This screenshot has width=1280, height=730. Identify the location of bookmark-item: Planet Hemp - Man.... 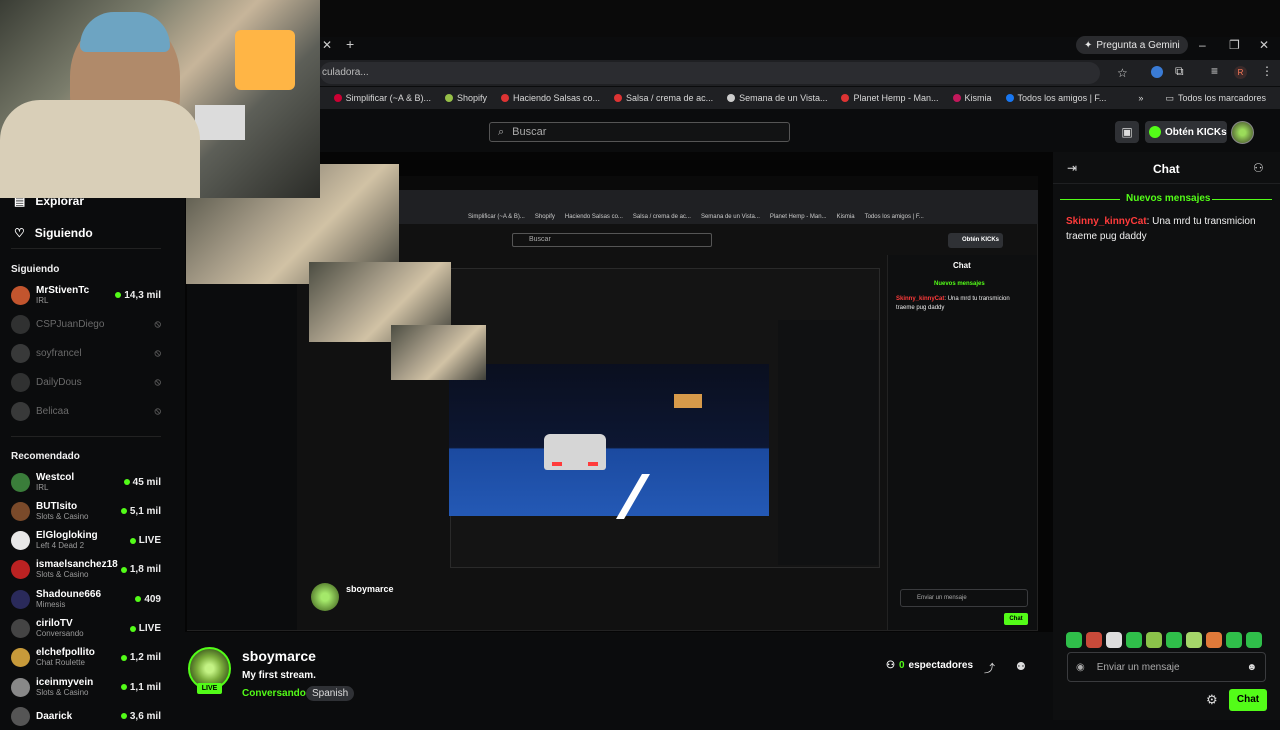
(890, 98).